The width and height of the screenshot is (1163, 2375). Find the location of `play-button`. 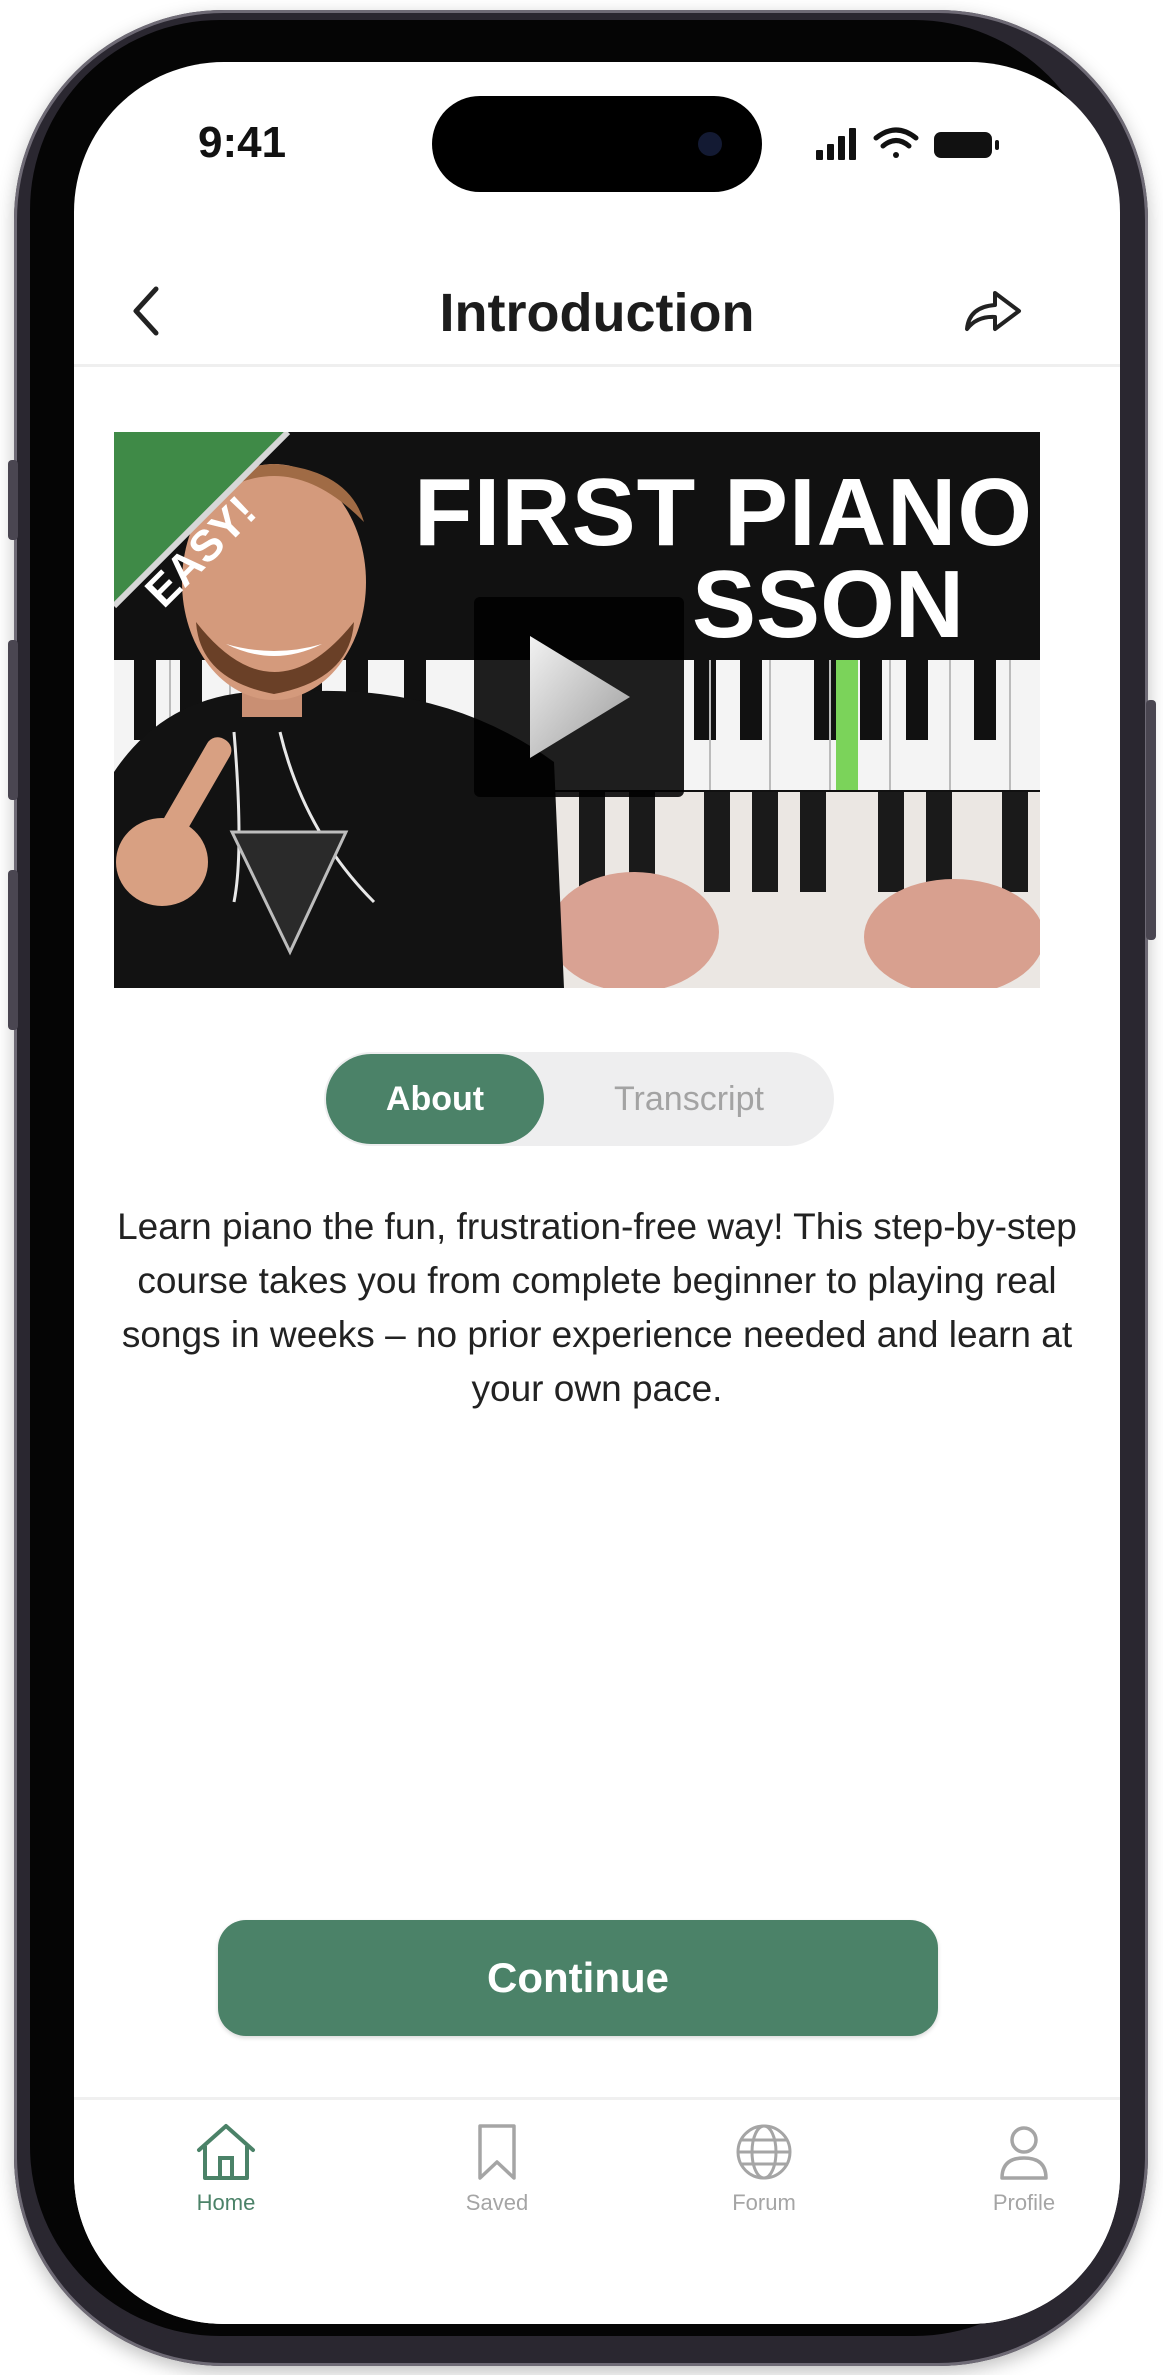

play-button is located at coordinates (579, 697).